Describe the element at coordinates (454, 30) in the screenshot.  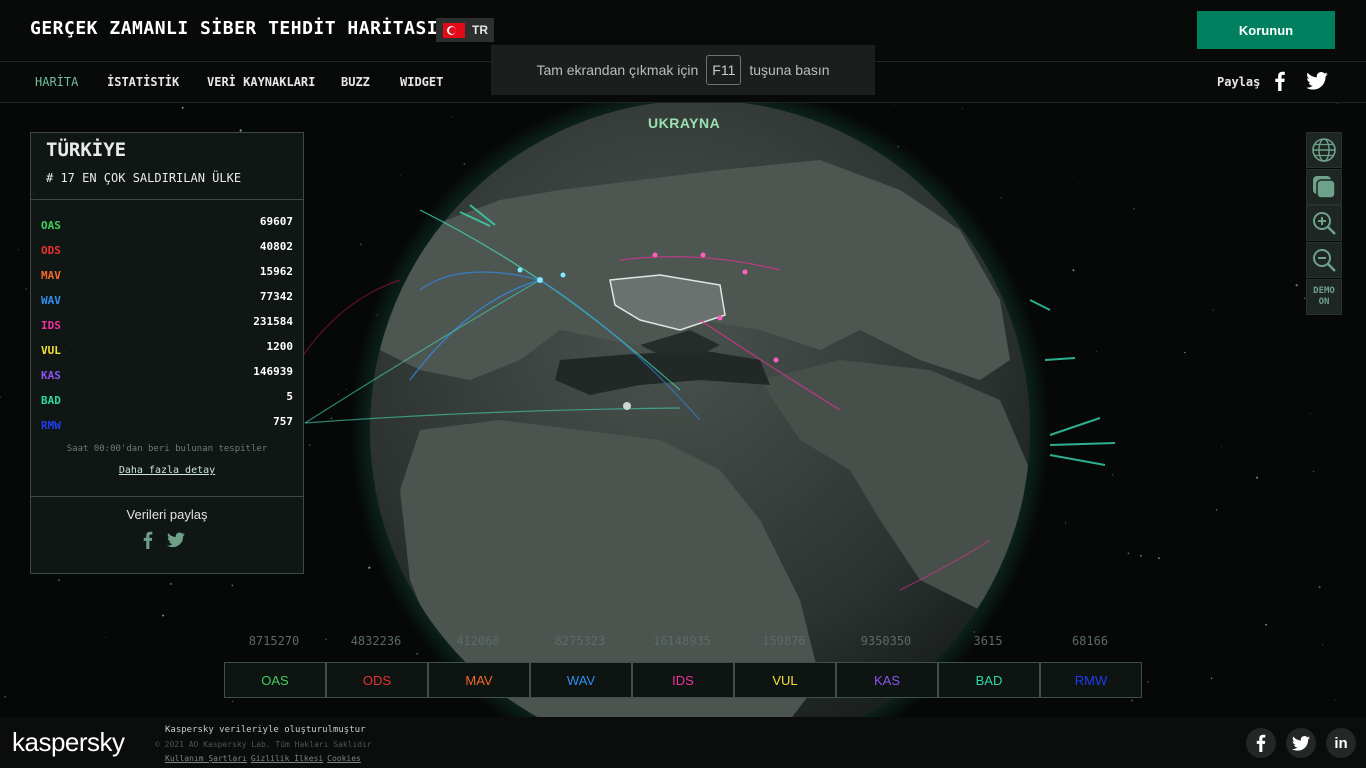
I see `turkey-flag-icon` at that location.